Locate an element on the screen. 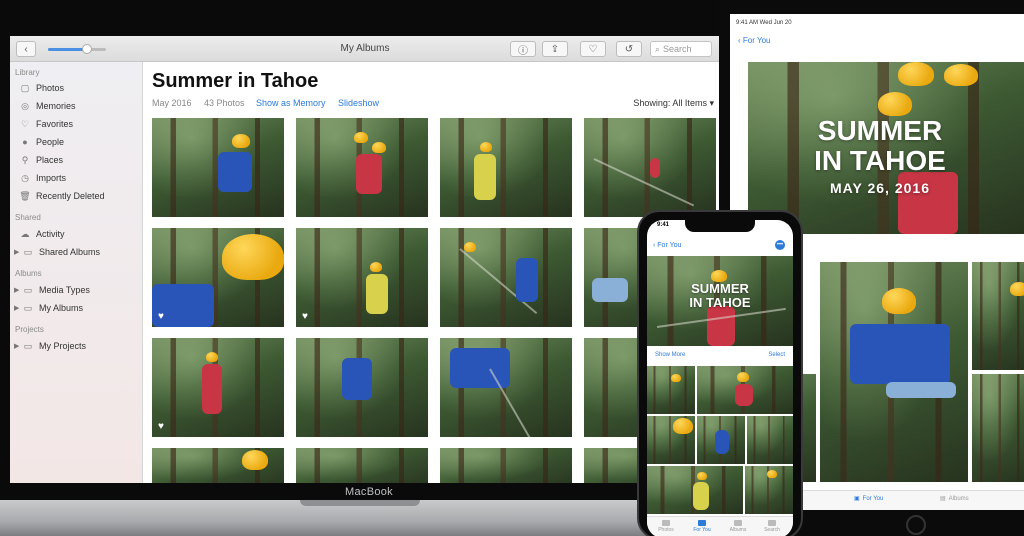 The height and width of the screenshot is (536, 1024). ellipsis-icon: ••• is located at coordinates (780, 245).